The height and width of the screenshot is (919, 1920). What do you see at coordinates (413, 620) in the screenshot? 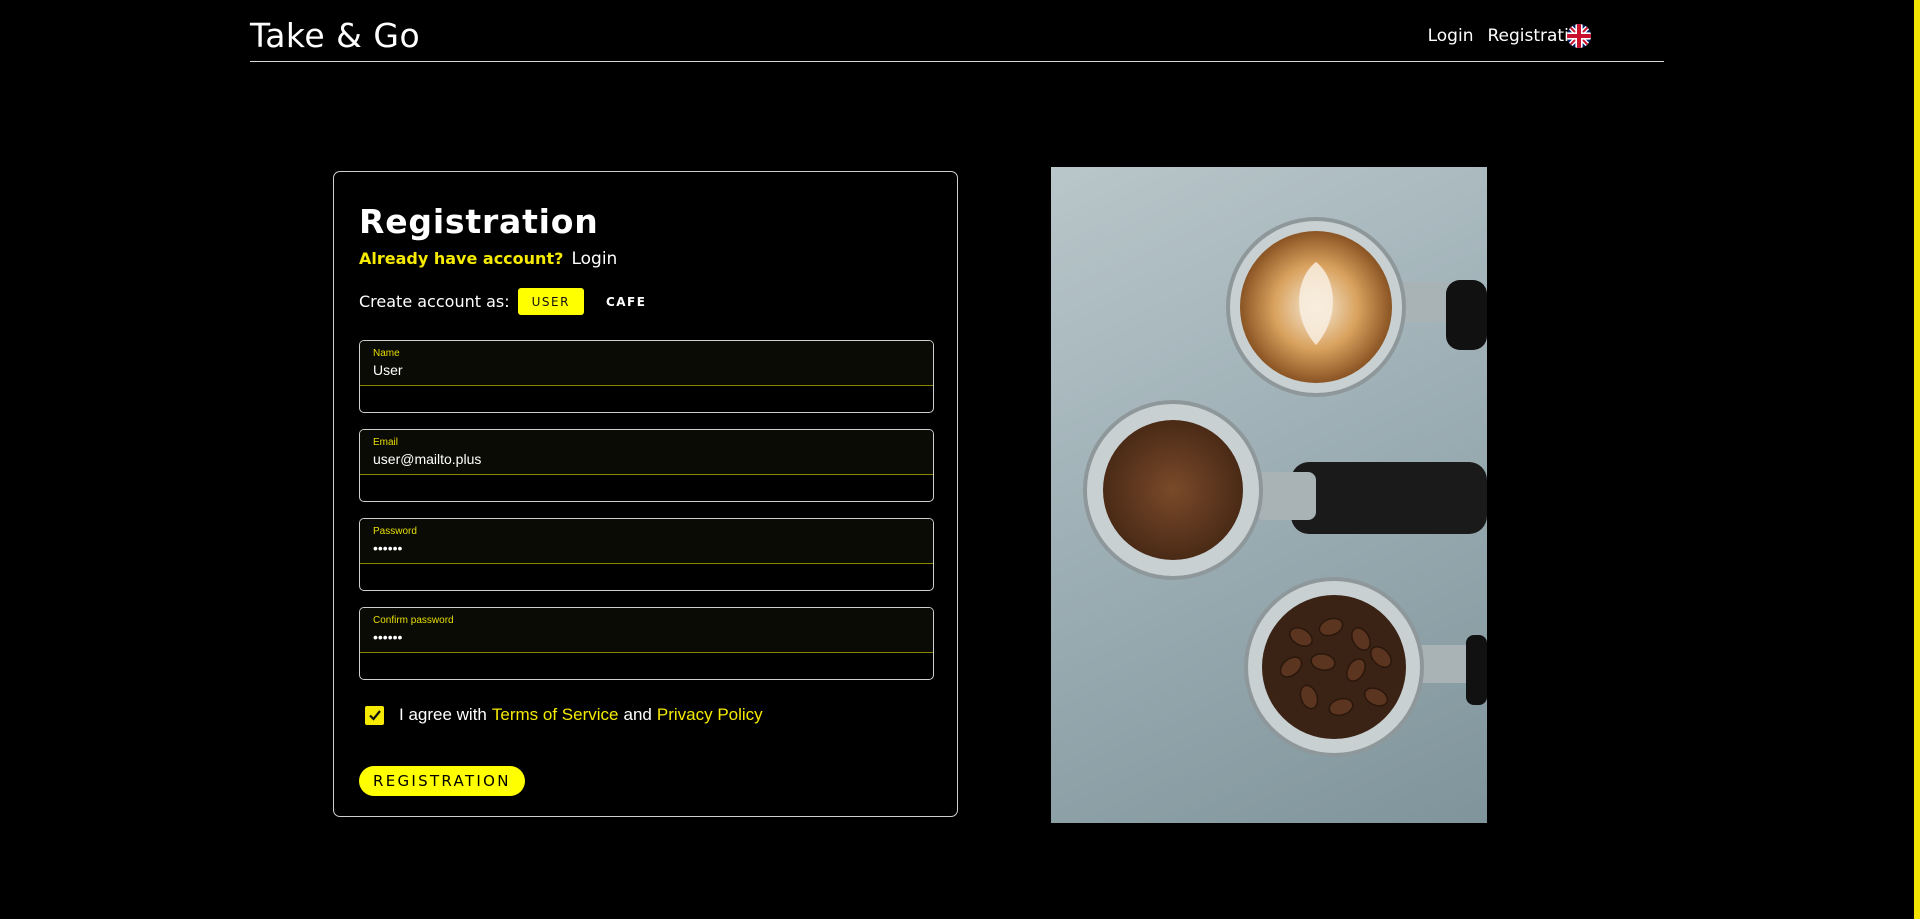
I see `confirm-password-field-label: Confirm password` at bounding box center [413, 620].